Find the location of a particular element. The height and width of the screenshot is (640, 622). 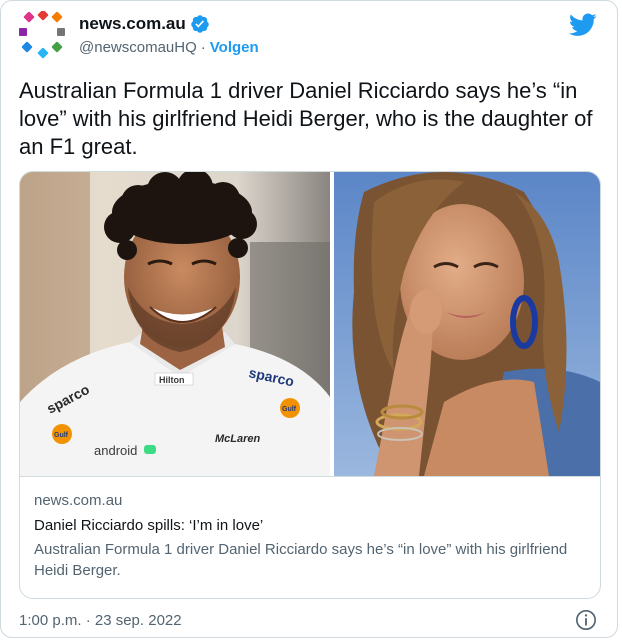

tweet-timestamp: 1:00 p.m. · 23 sep. 2022 is located at coordinates (100, 620).